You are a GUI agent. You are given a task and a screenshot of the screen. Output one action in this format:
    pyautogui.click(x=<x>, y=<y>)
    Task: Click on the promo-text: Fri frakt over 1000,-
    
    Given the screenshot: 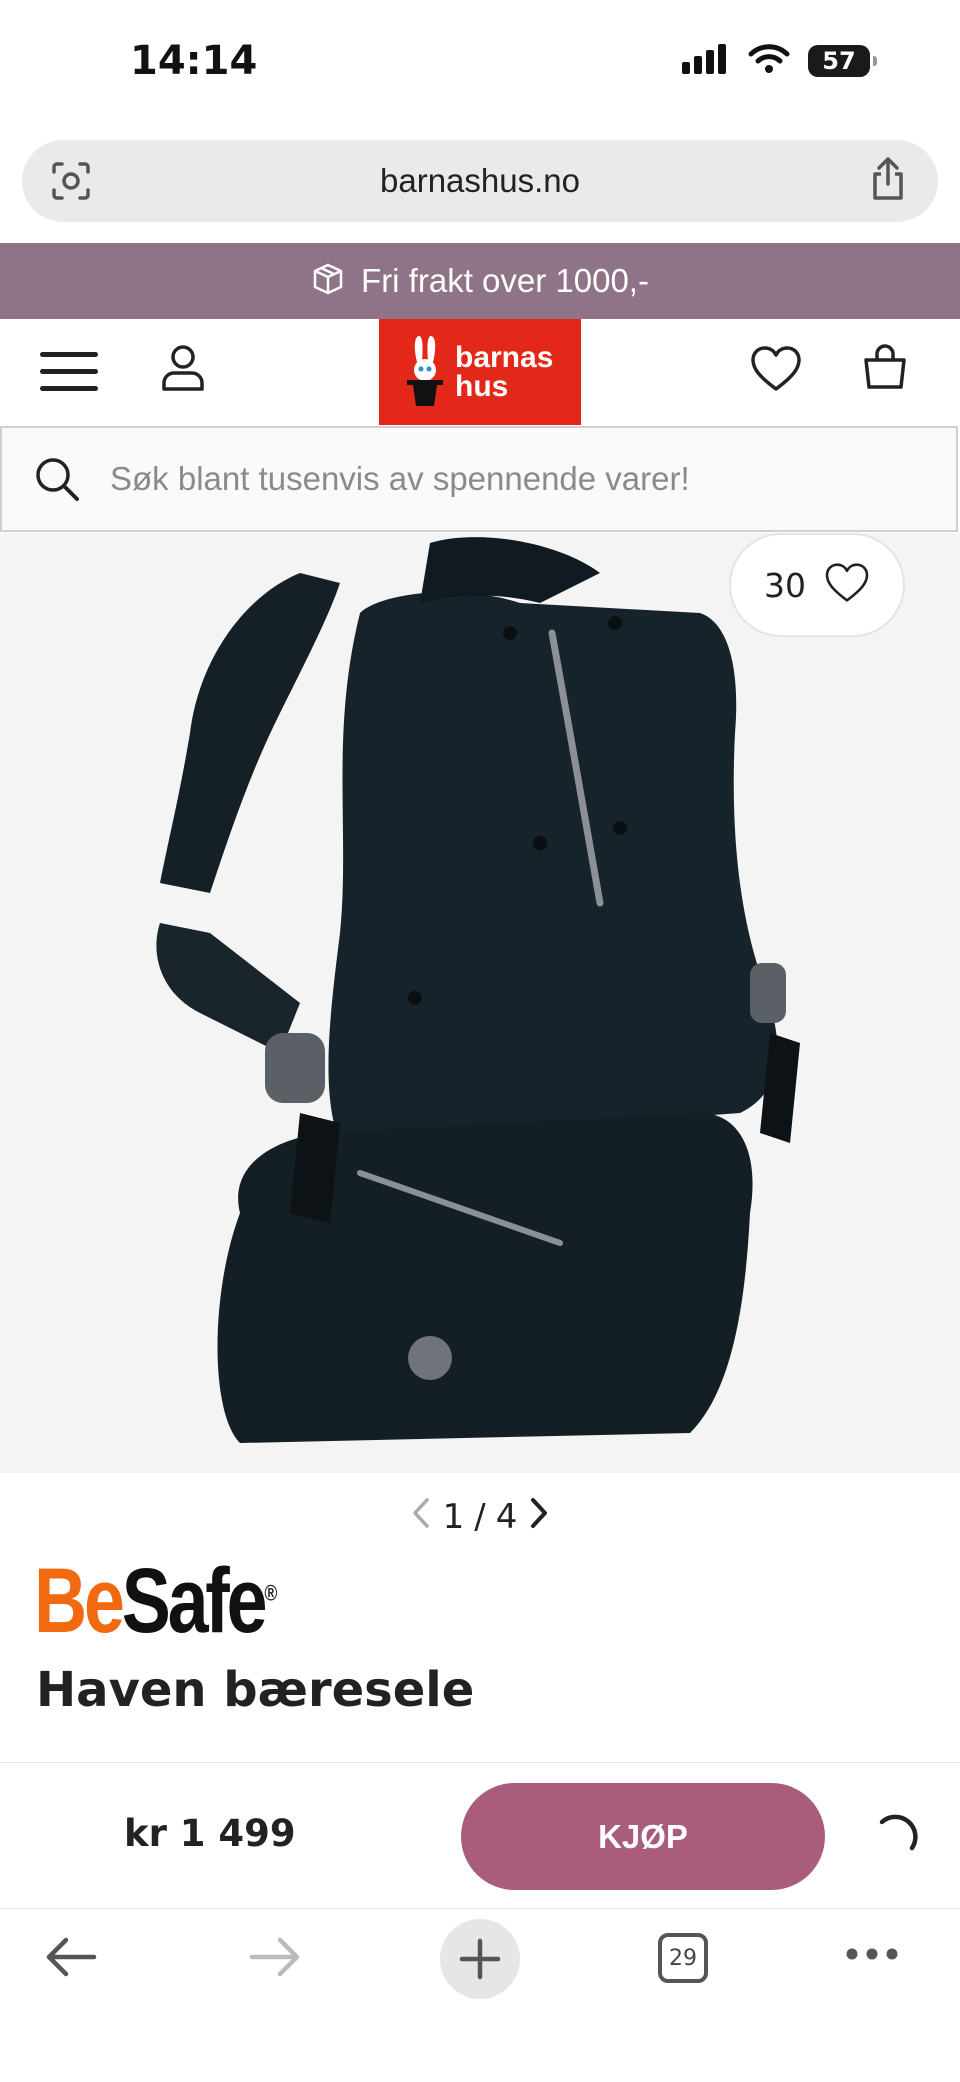 What is the action you would take?
    pyautogui.click(x=505, y=280)
    